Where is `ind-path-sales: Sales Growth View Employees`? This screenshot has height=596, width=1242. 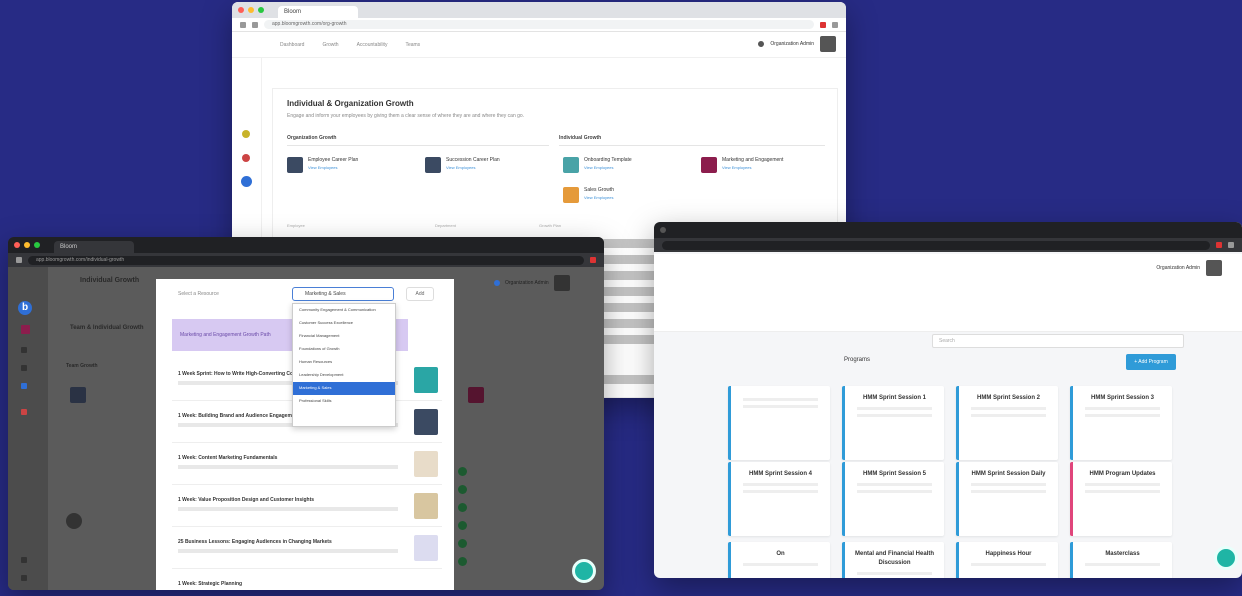
ind-path-sales: Sales Growth View Employees is located at coordinates (588, 195).